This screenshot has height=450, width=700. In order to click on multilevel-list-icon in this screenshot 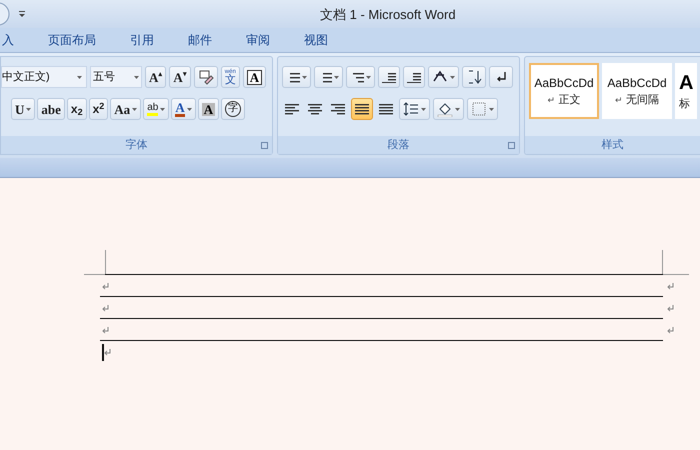, I will do `click(357, 77)`.